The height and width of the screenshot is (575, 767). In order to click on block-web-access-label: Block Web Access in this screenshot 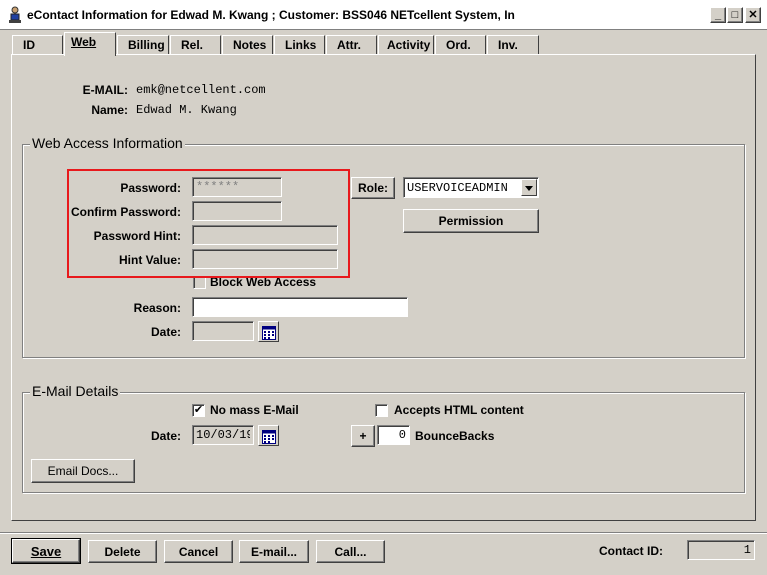, I will do `click(263, 282)`.